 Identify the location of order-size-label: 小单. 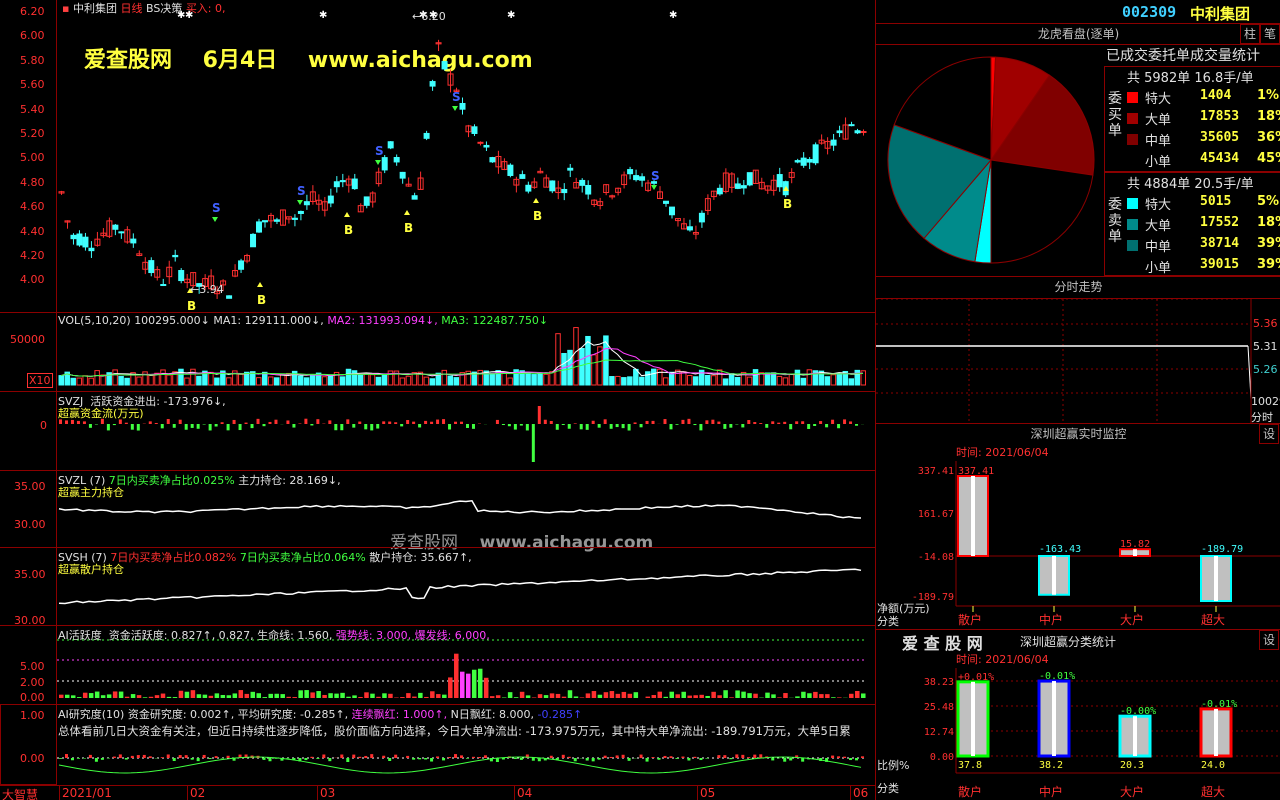
(1158, 162).